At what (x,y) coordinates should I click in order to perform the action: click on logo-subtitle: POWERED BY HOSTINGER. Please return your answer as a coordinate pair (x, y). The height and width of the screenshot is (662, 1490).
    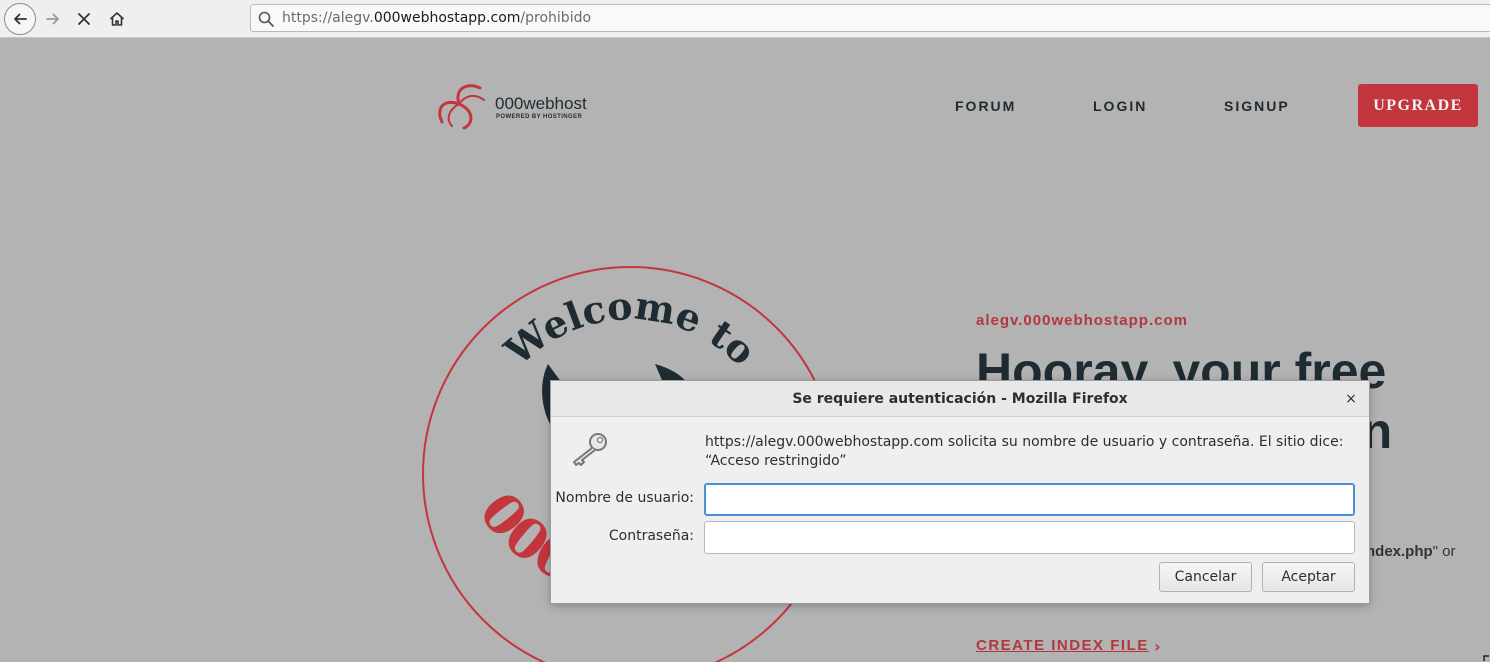
    Looking at the image, I should click on (539, 117).